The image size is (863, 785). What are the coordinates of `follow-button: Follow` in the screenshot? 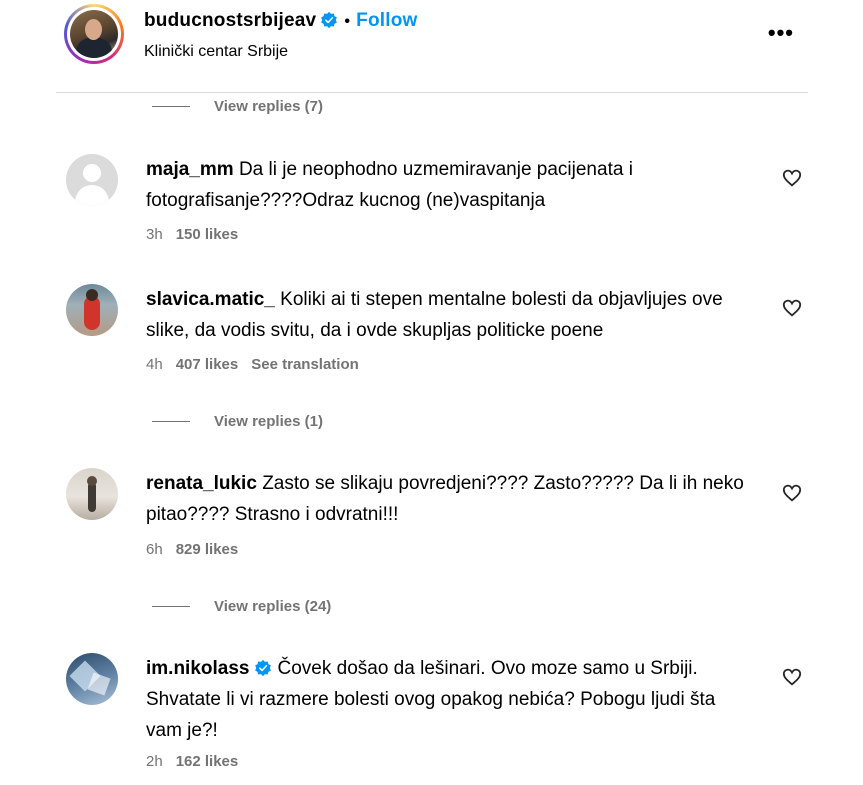 It's located at (386, 20).